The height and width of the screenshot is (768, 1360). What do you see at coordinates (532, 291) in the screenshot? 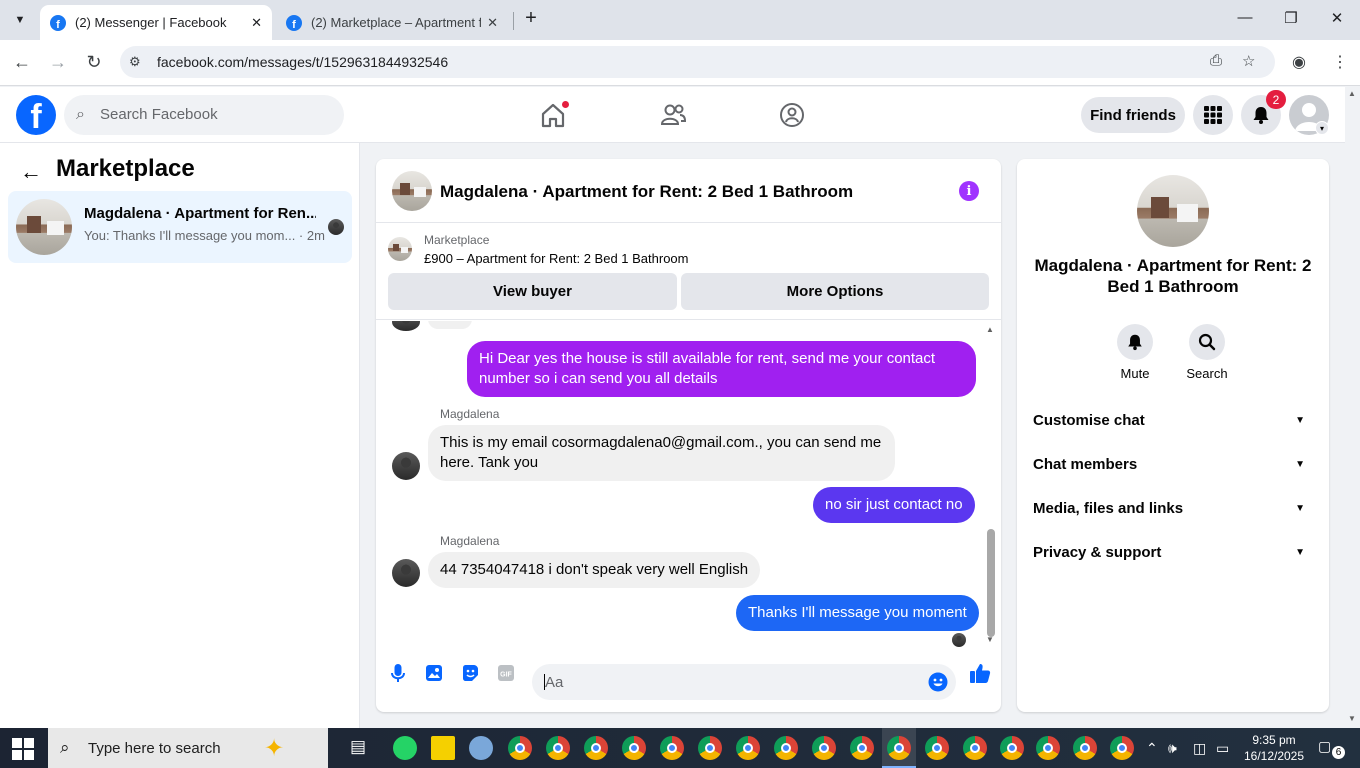
I see `view-buyer-button: View buyer` at bounding box center [532, 291].